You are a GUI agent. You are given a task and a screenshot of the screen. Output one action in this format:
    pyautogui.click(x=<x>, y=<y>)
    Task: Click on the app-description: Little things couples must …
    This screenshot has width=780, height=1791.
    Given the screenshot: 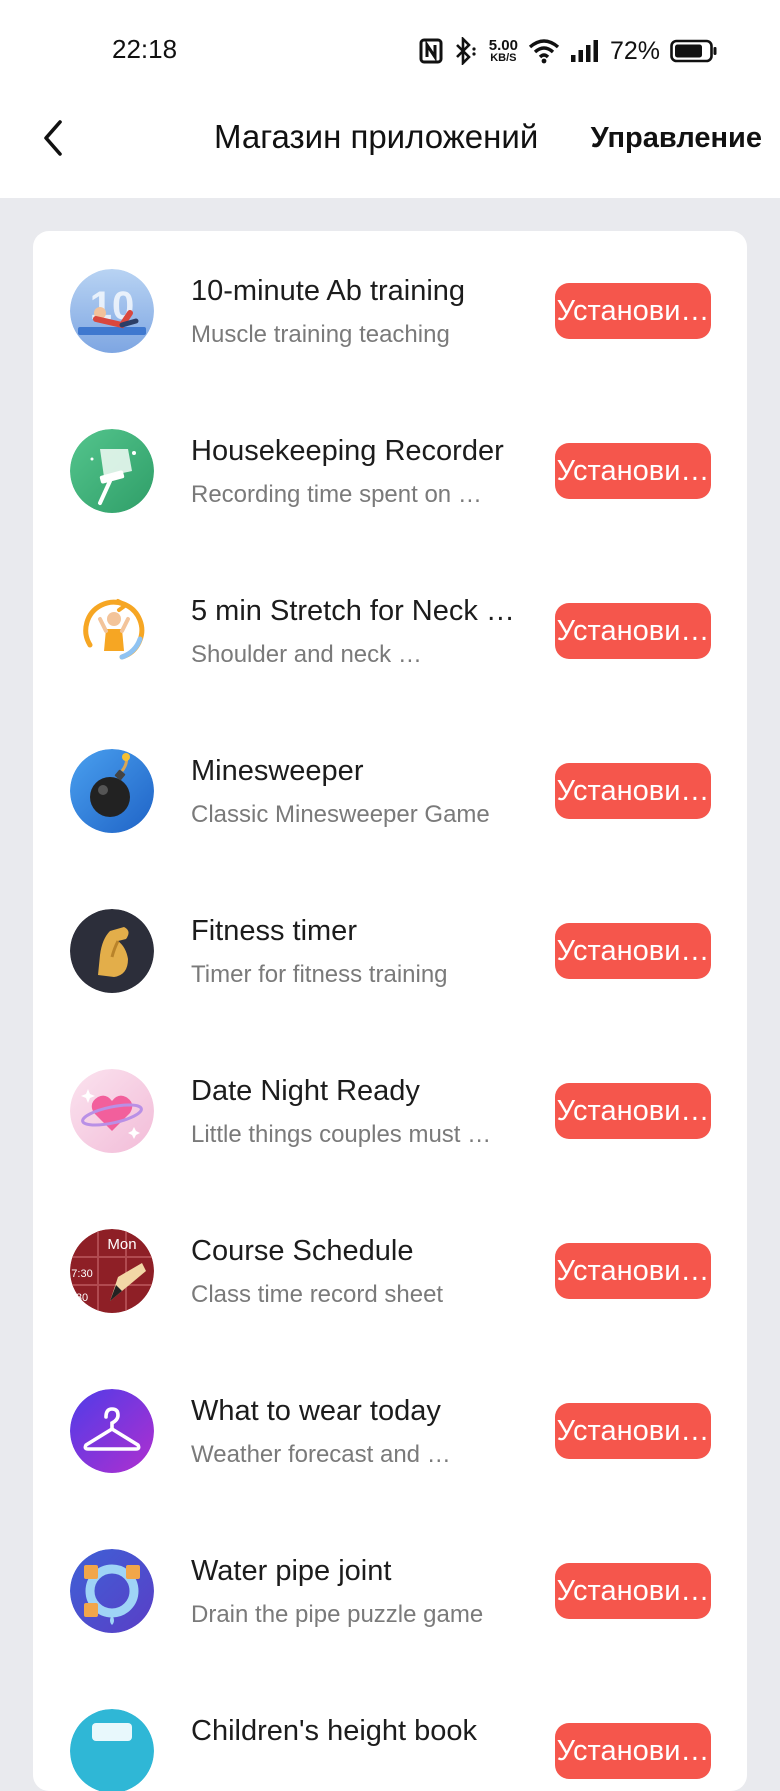 What is the action you would take?
    pyautogui.click(x=341, y=1134)
    